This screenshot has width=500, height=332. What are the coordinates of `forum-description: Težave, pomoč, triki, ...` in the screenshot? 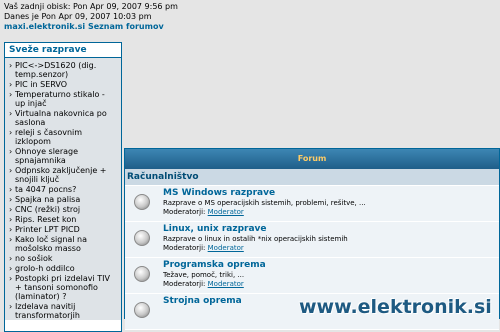 It's located at (204, 275).